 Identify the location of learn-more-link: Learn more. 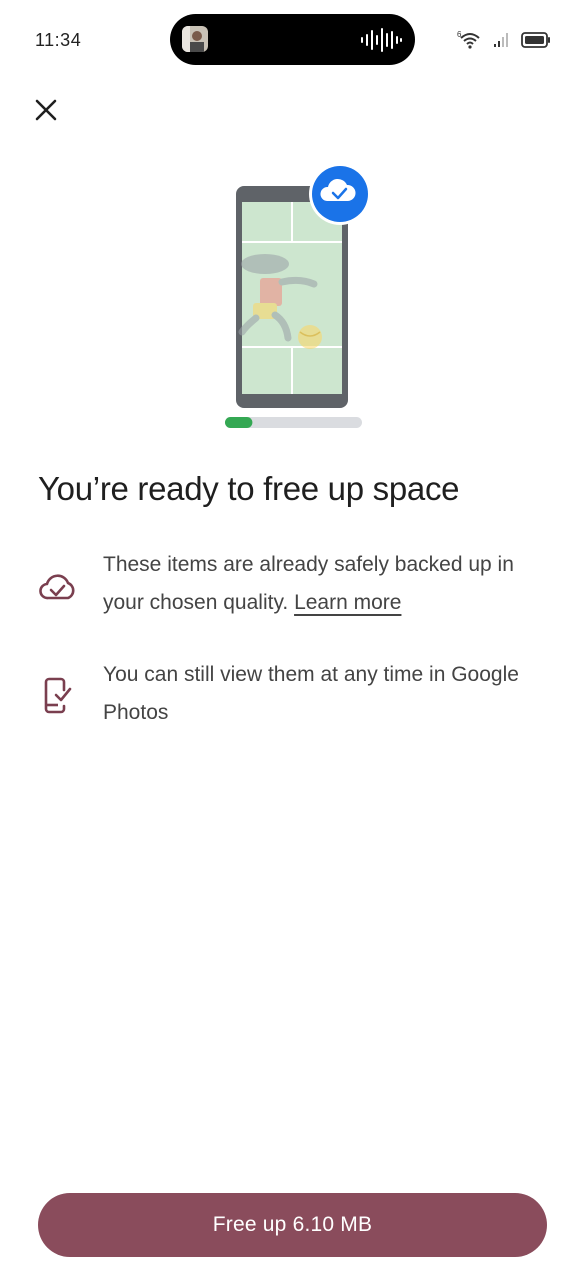
(347, 602).